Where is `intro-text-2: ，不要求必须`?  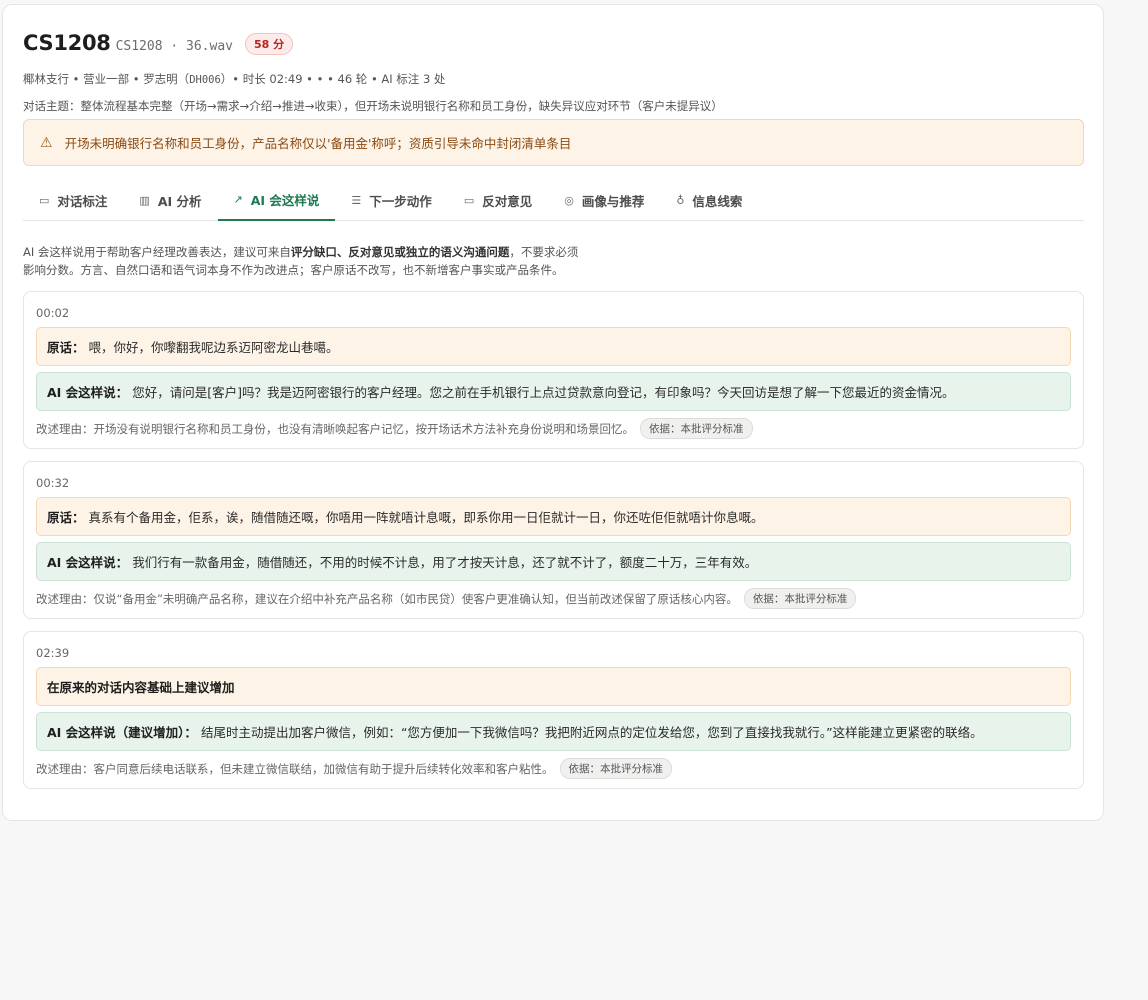 intro-text-2: ，不要求必须 is located at coordinates (544, 252).